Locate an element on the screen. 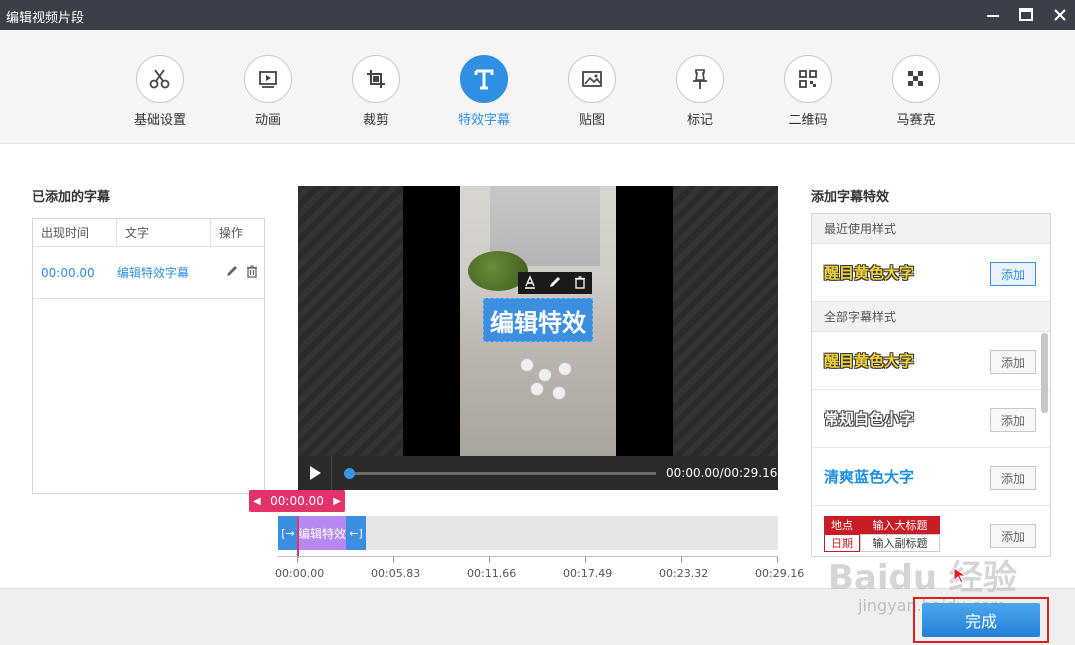 Image resolution: width=1075 pixels, height=645 pixels. tick-label: 00:05.83 is located at coordinates (396, 573).